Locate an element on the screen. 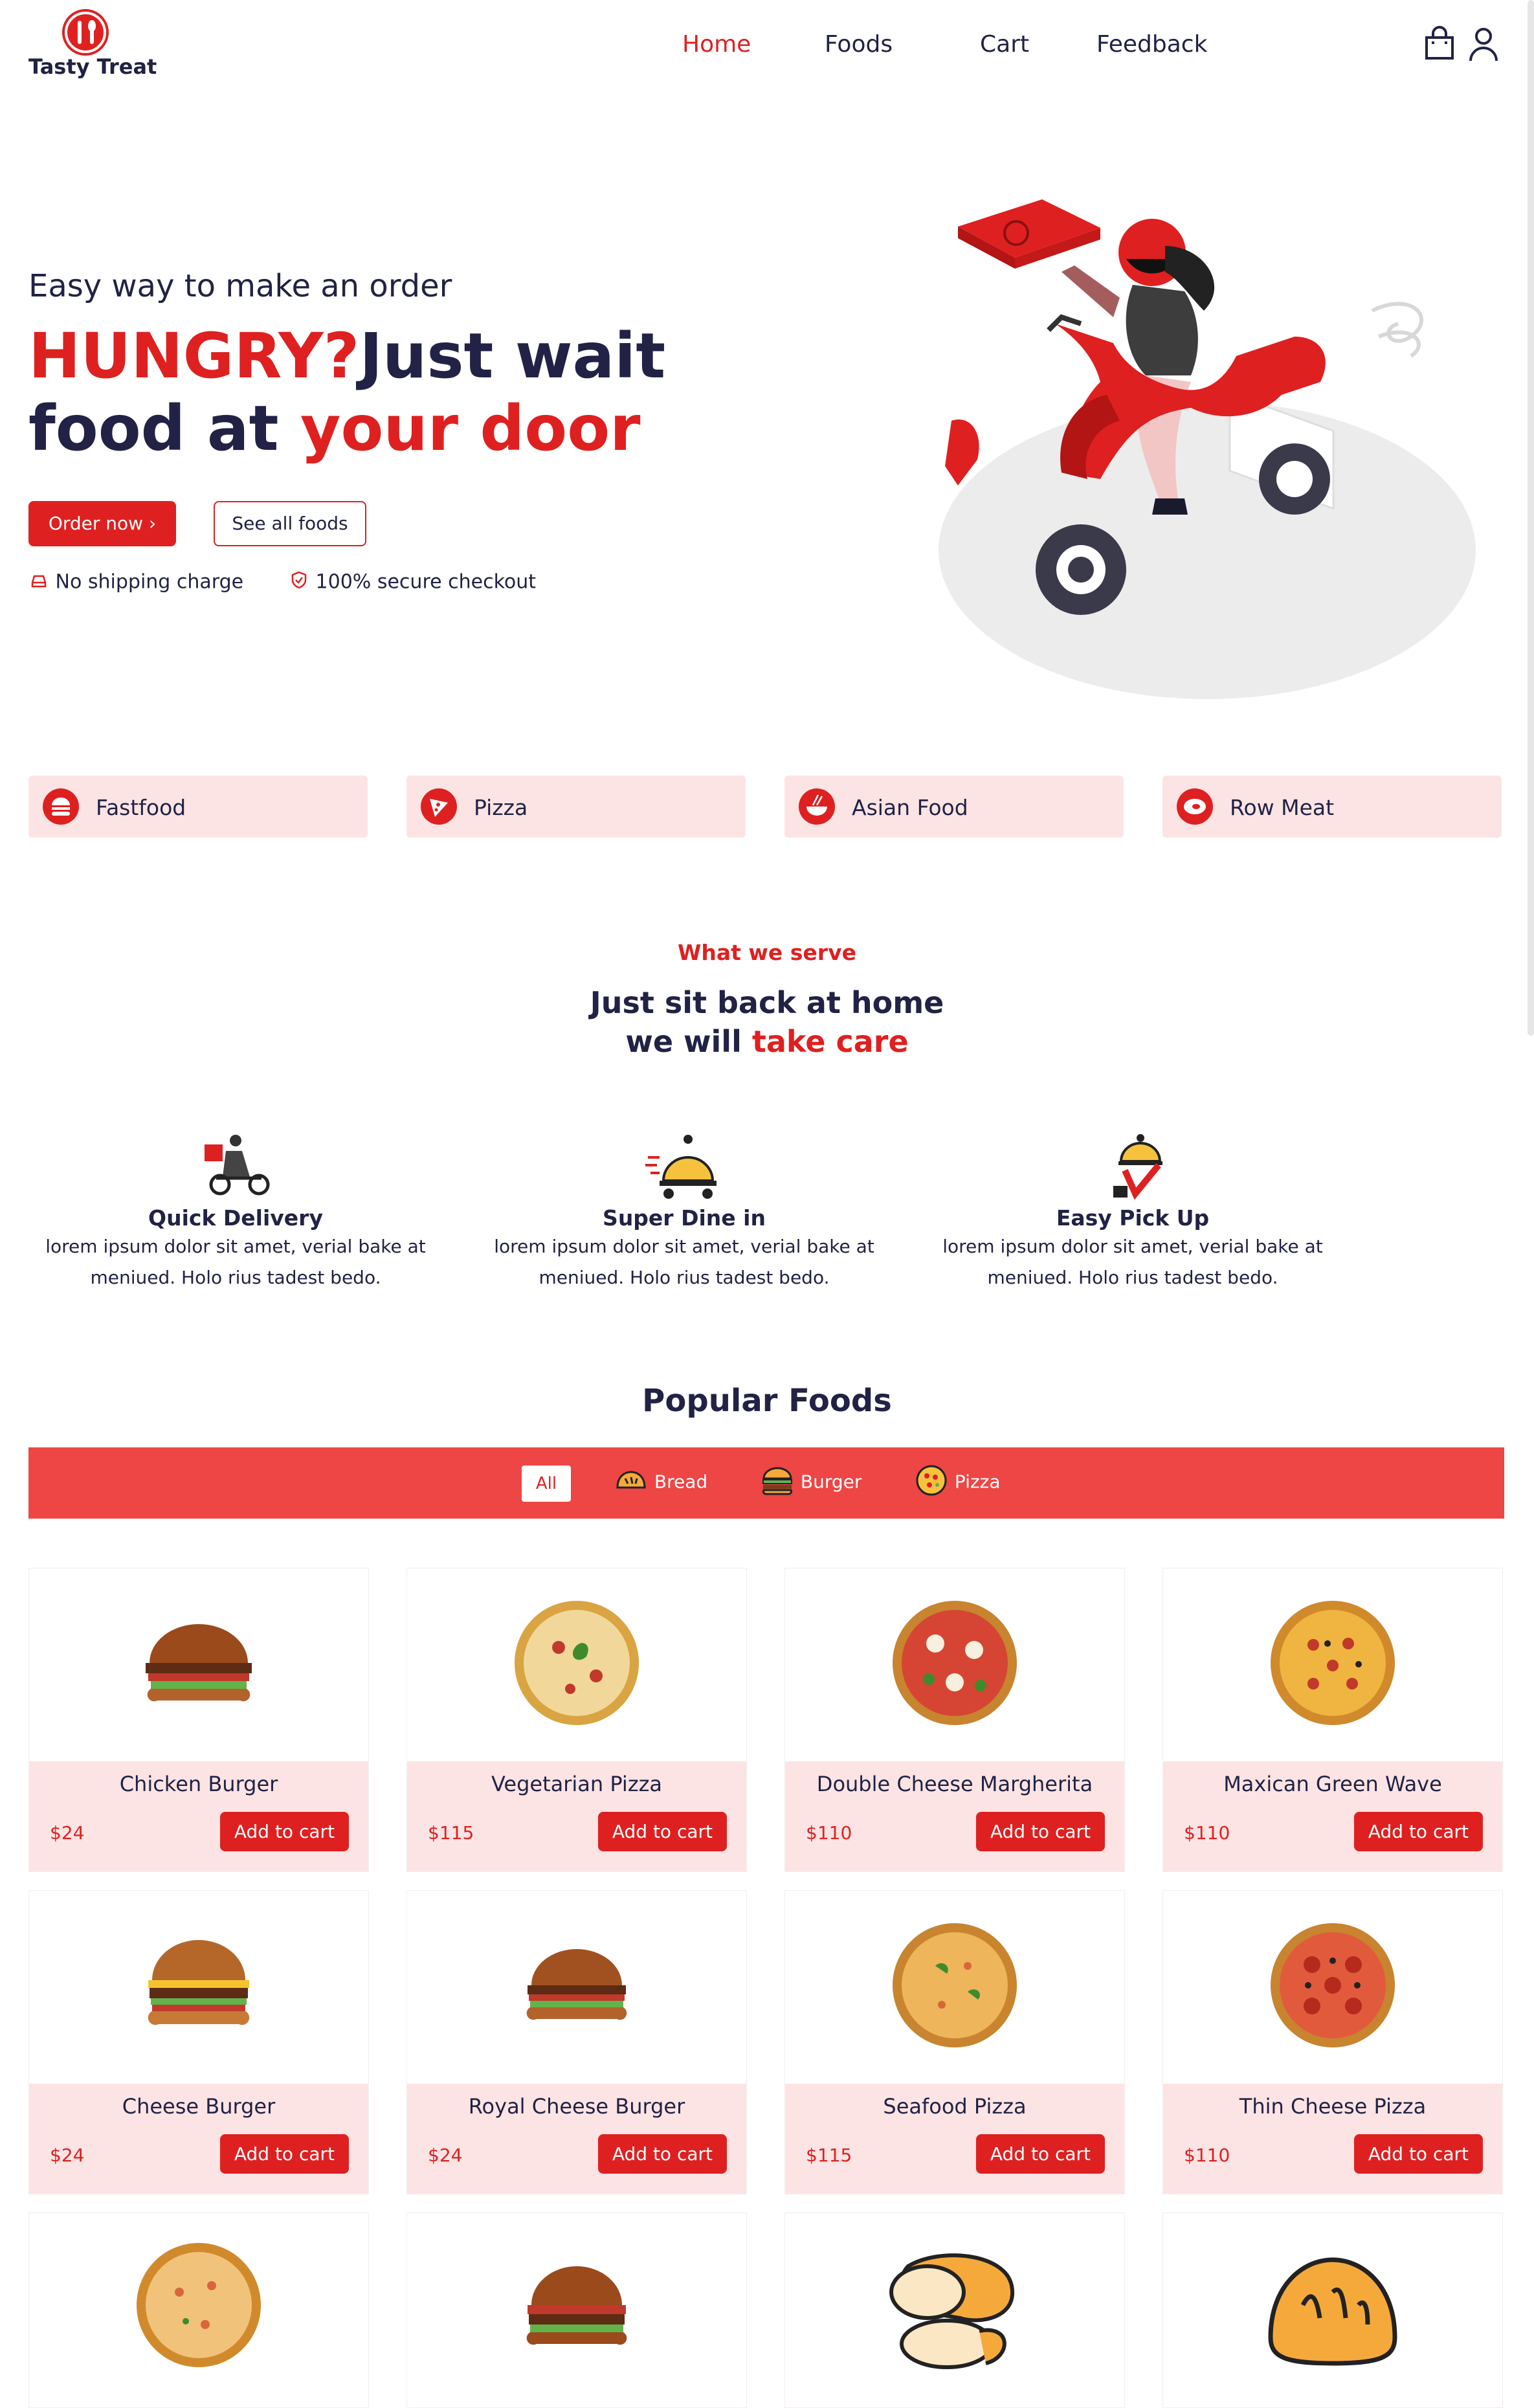 The height and width of the screenshot is (2408, 1534). car-icon is located at coordinates (38, 583).